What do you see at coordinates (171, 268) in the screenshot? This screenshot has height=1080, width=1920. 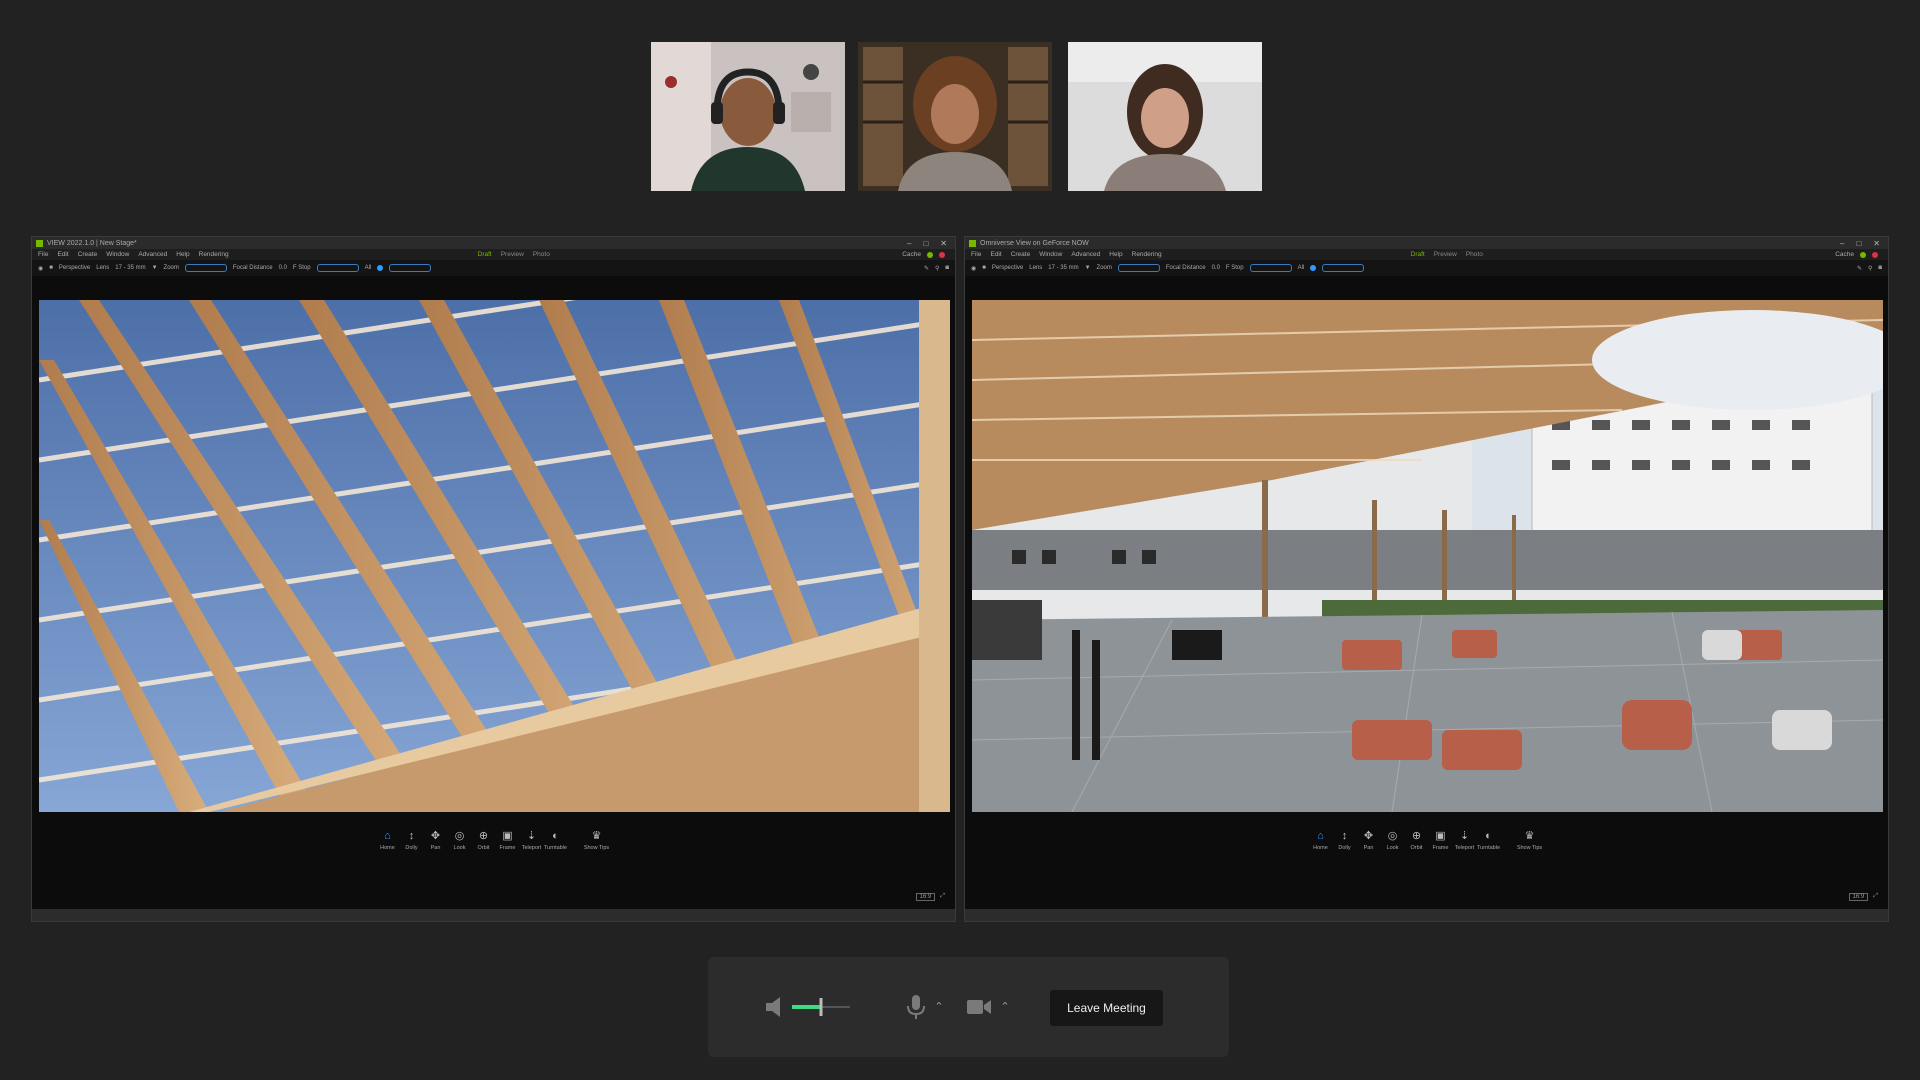 I see `zoom-label: Zoom` at bounding box center [171, 268].